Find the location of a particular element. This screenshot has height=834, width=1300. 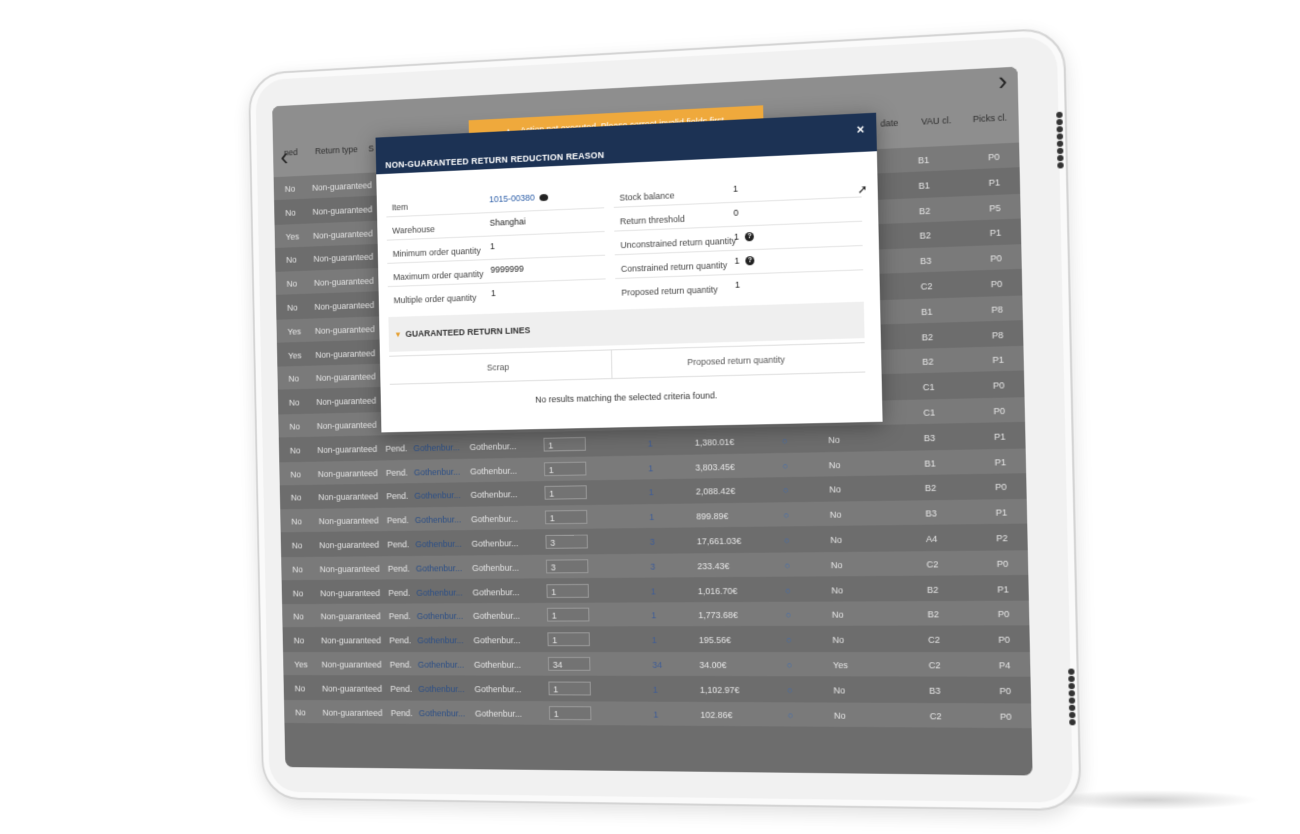

field-label: Constrained return quantity is located at coordinates (674, 267).